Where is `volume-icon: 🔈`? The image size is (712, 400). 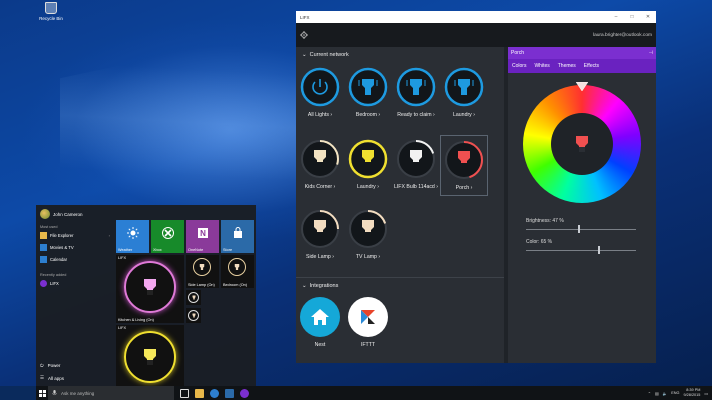
volume-icon: 🔈 is located at coordinates (665, 393).